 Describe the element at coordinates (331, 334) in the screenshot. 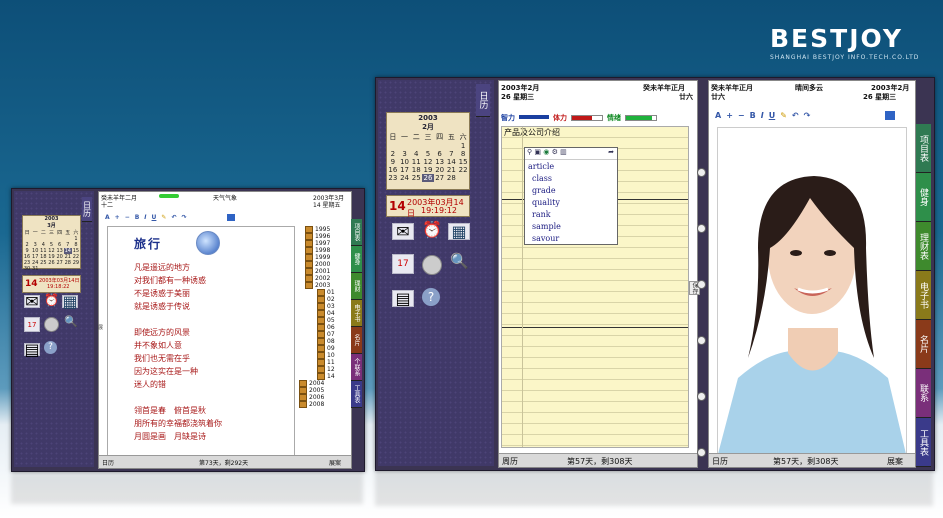

I see `tree-item-label: 07` at that location.